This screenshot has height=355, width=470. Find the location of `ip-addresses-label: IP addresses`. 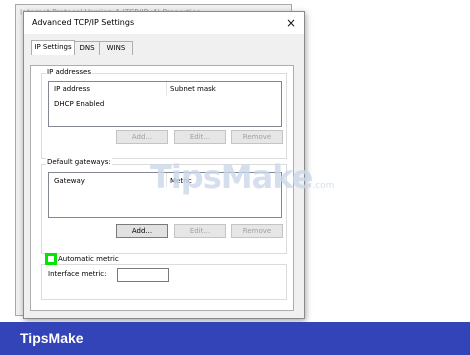

ip-addresses-label: IP addresses is located at coordinates (69, 72).